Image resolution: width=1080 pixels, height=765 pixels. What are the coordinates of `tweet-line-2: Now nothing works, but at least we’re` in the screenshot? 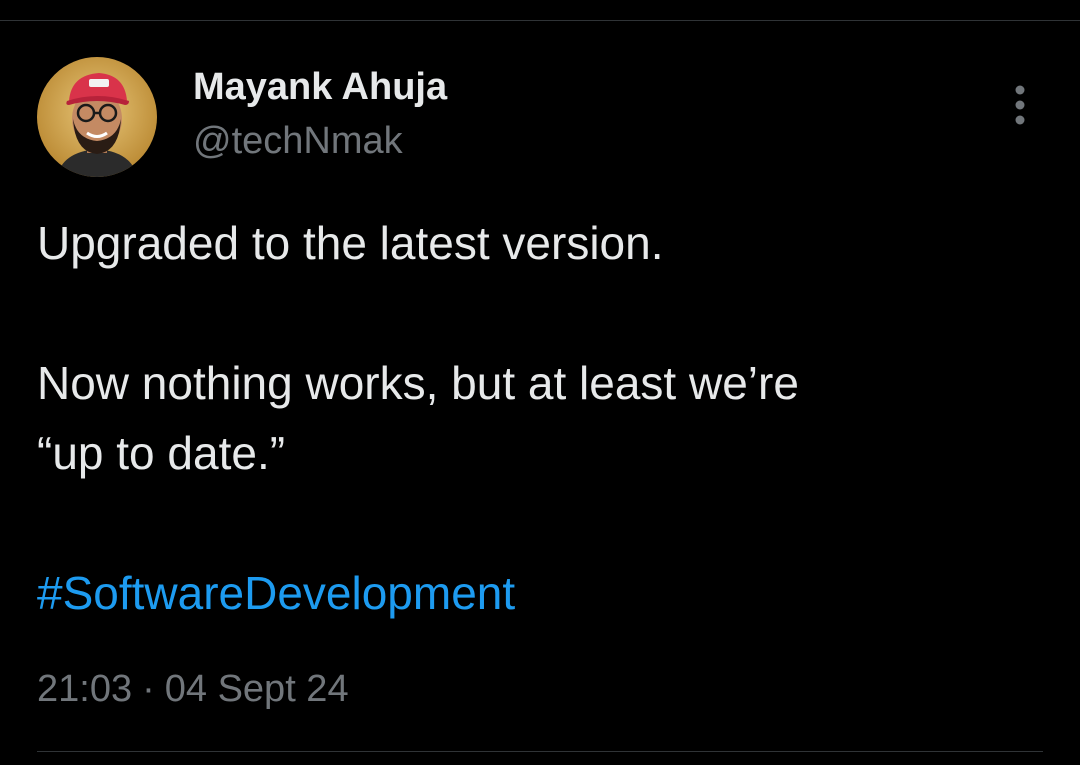 It's located at (418, 383).